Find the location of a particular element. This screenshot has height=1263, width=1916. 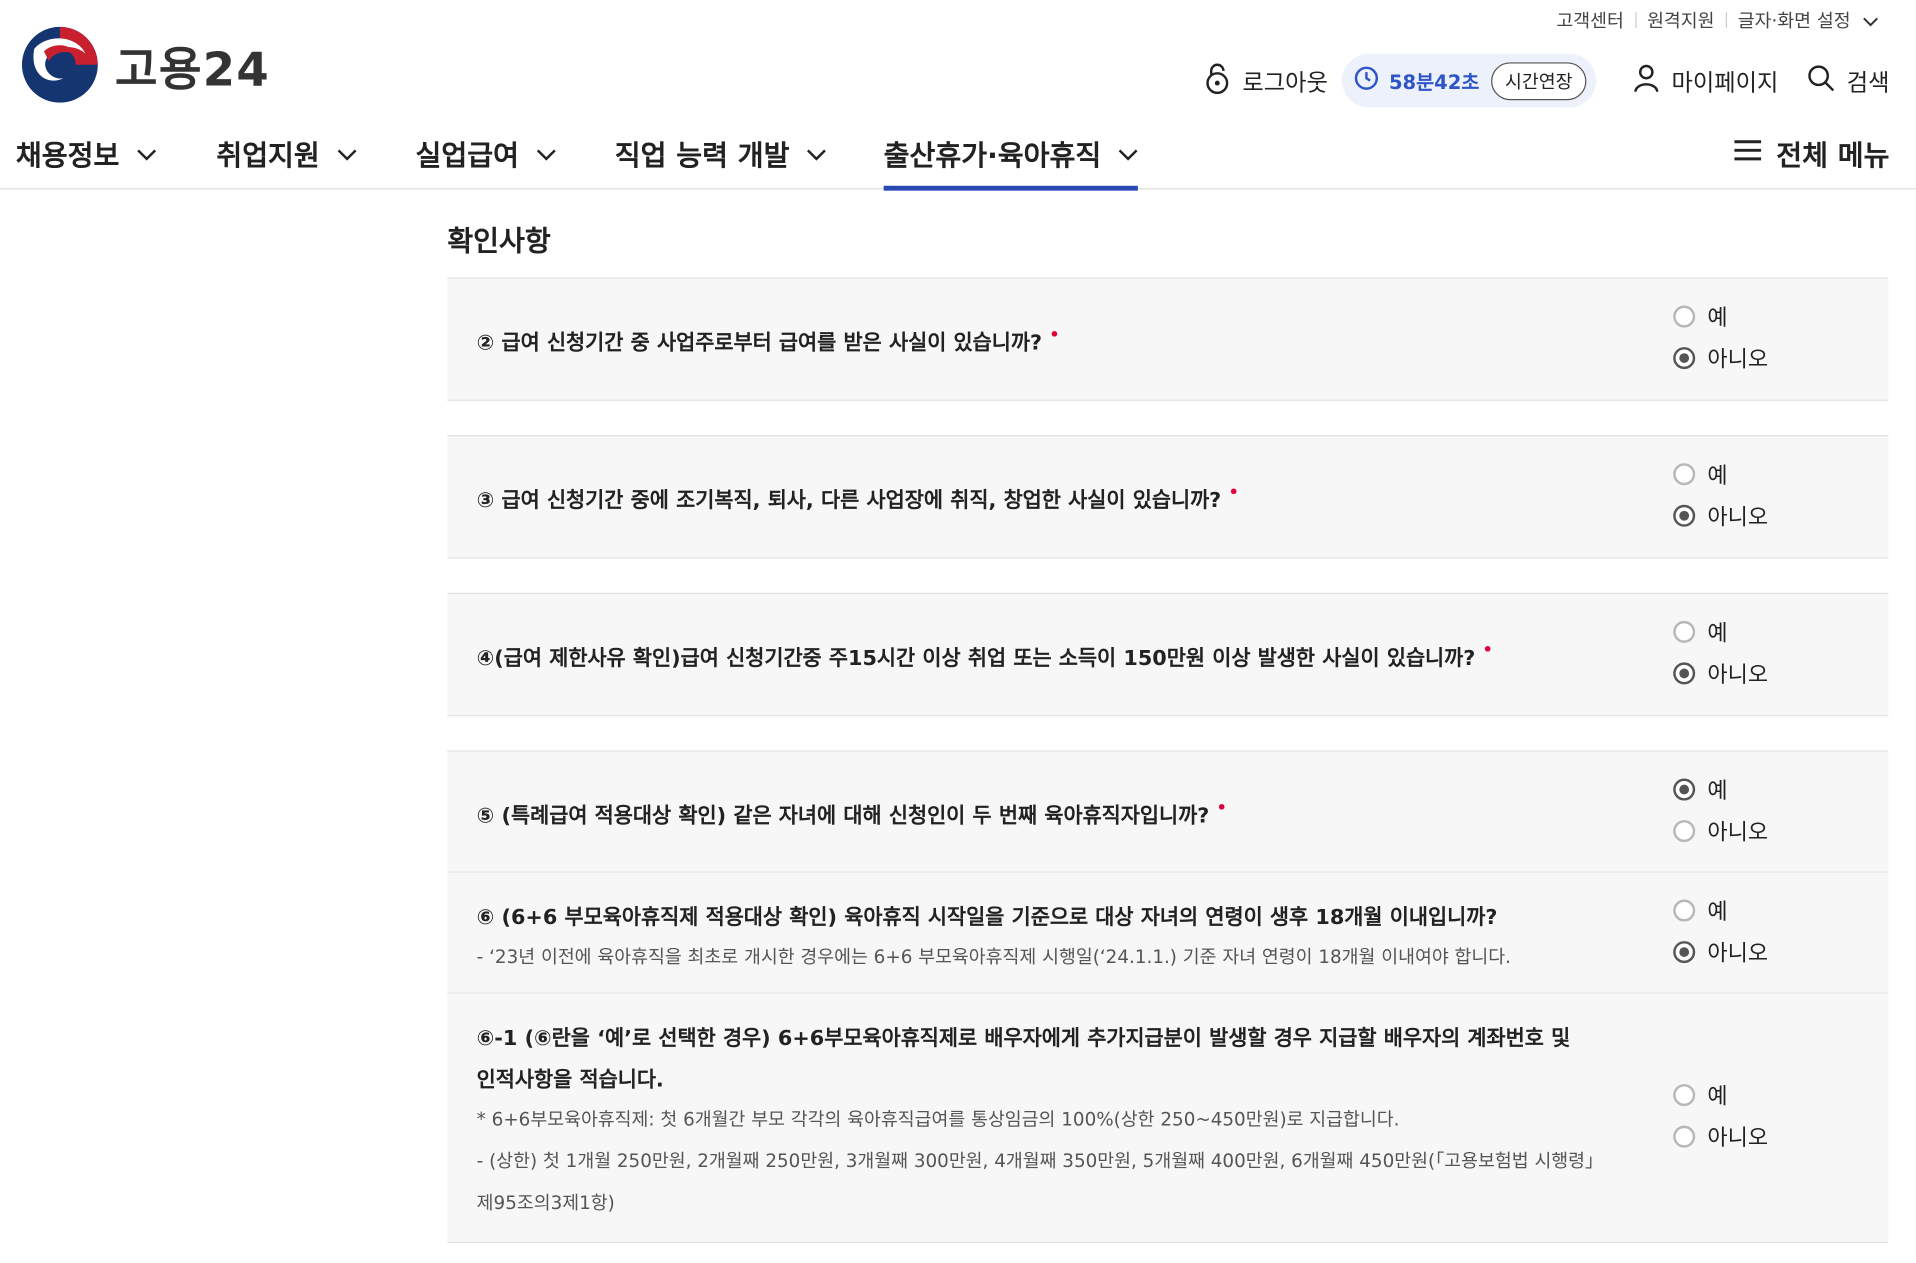

nav-item-employment-support: 취업지원 is located at coordinates (286, 153).